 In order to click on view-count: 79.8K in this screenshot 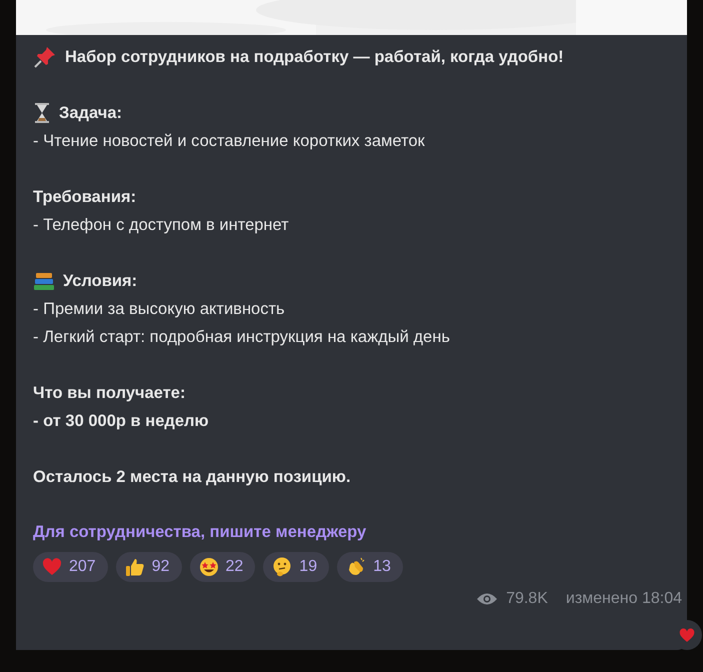, I will do `click(527, 599)`.